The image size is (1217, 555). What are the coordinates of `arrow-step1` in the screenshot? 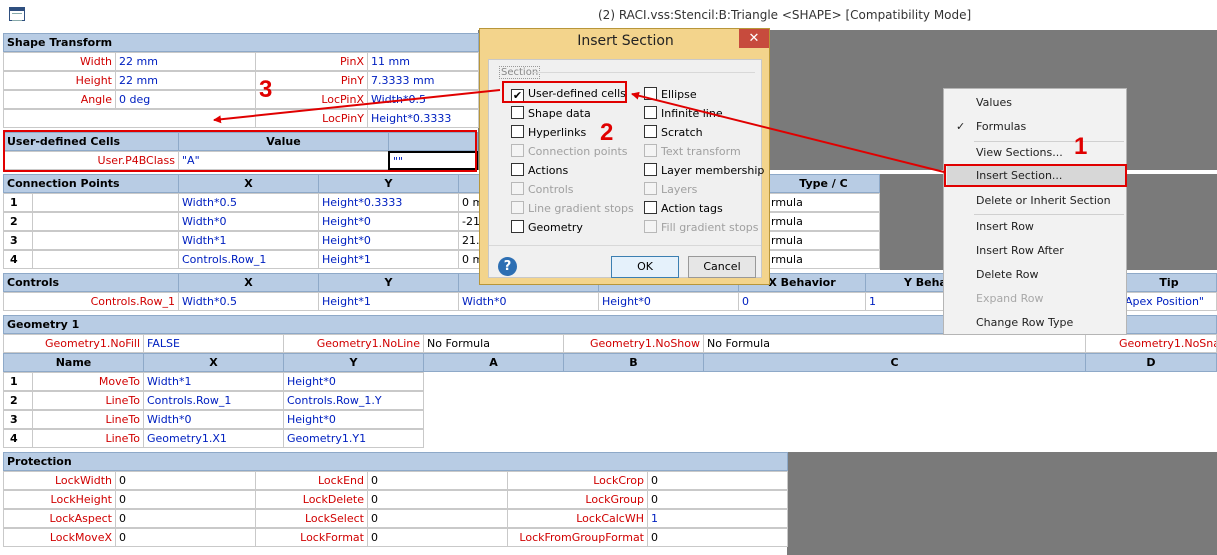 It's located at (788, 132).